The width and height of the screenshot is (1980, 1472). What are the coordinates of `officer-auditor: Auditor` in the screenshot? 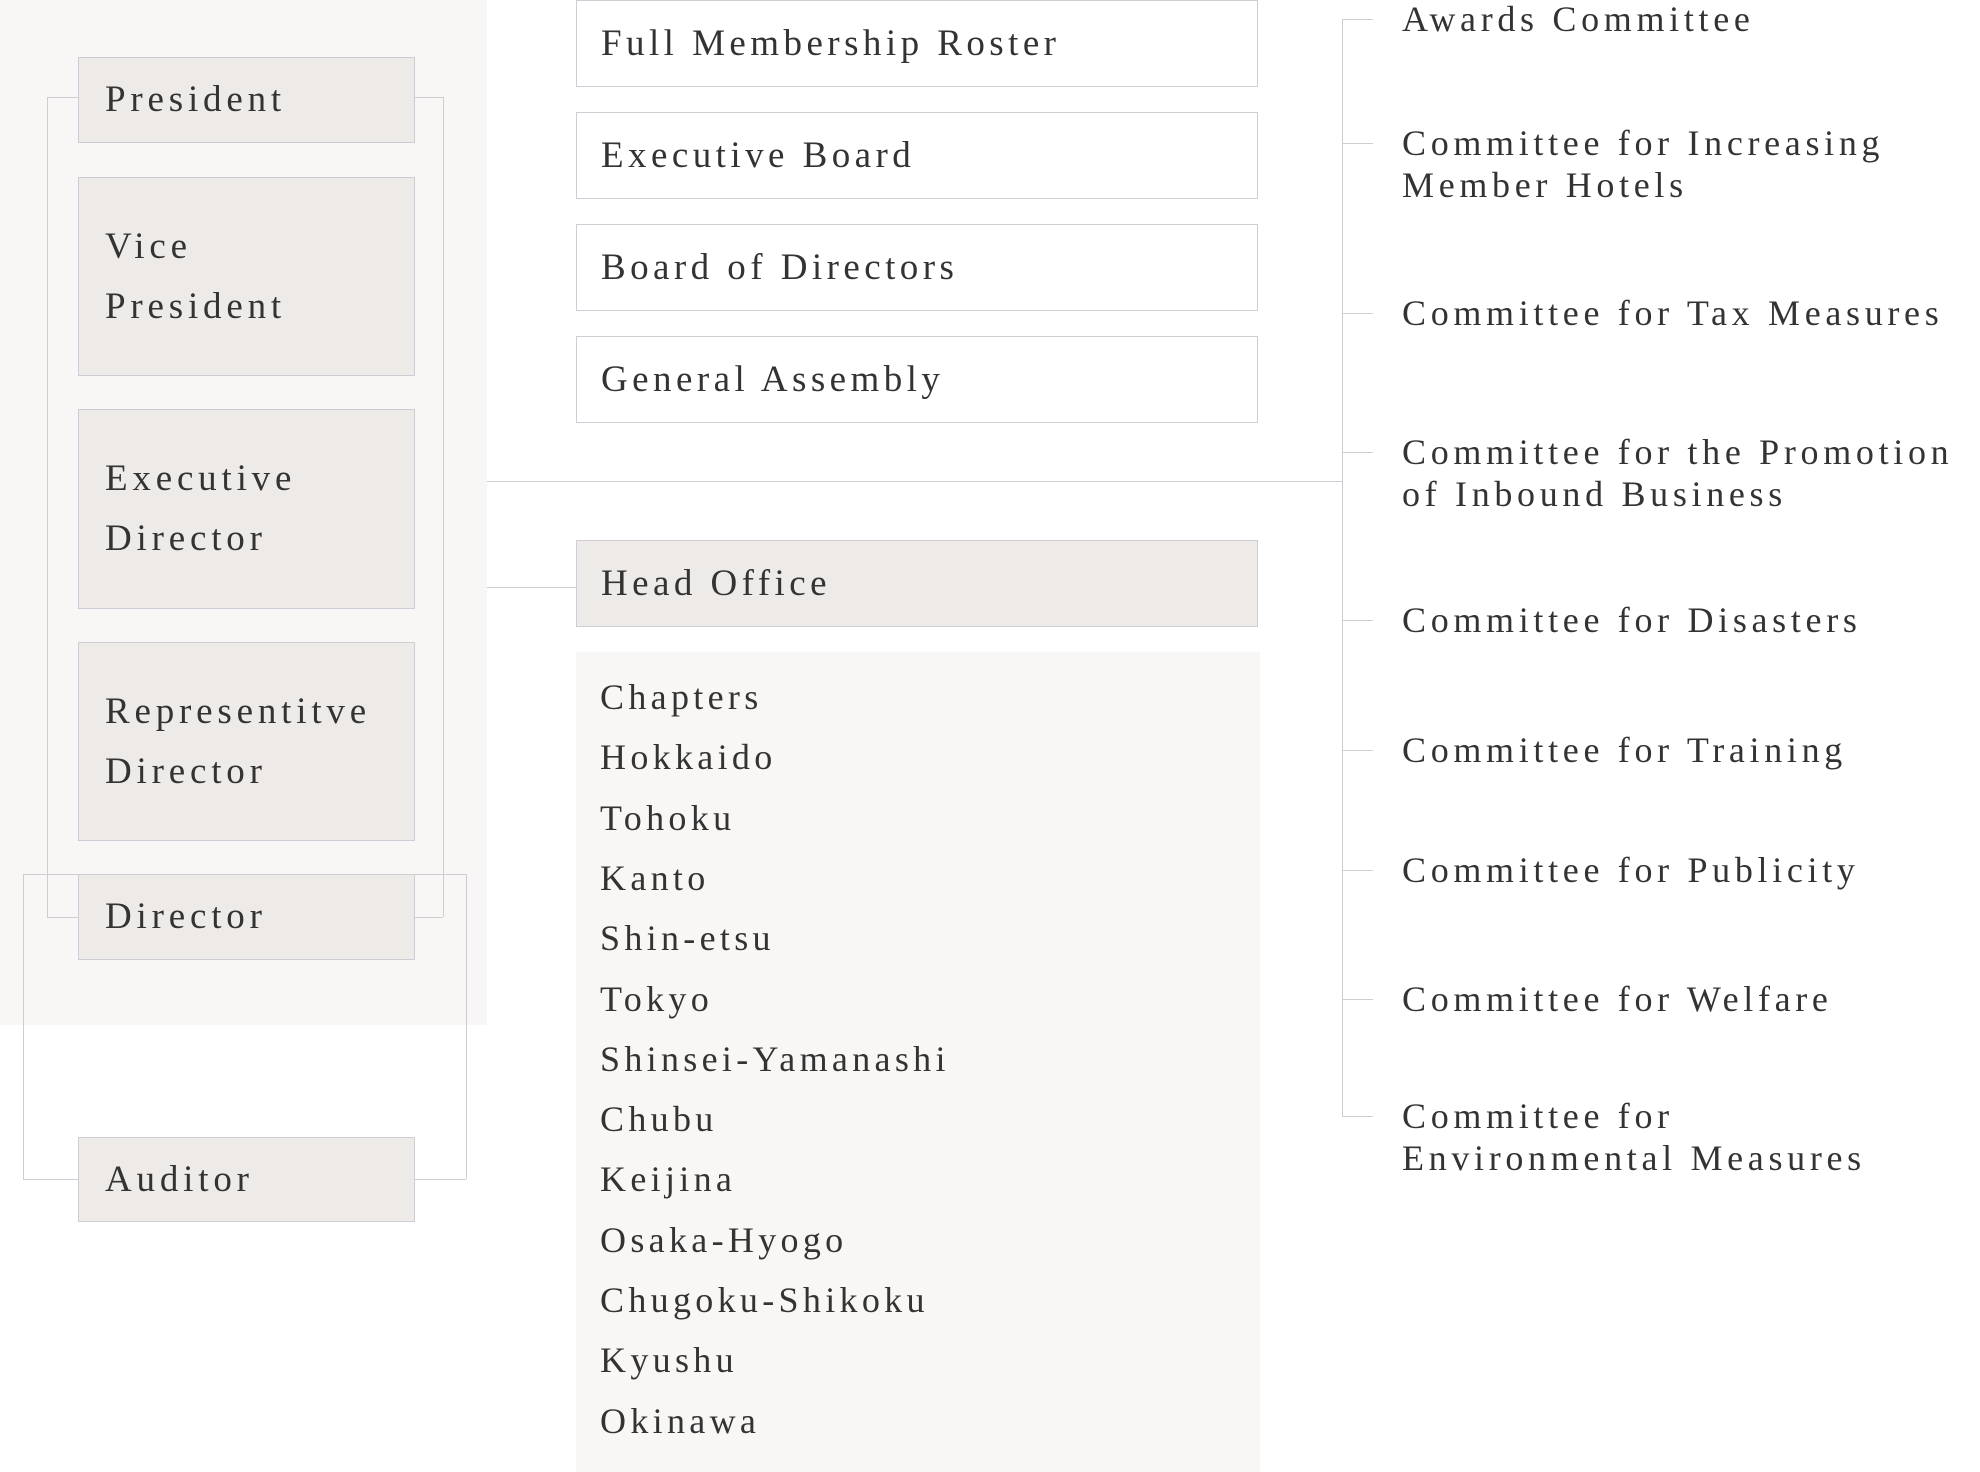 It's located at (246, 1179).